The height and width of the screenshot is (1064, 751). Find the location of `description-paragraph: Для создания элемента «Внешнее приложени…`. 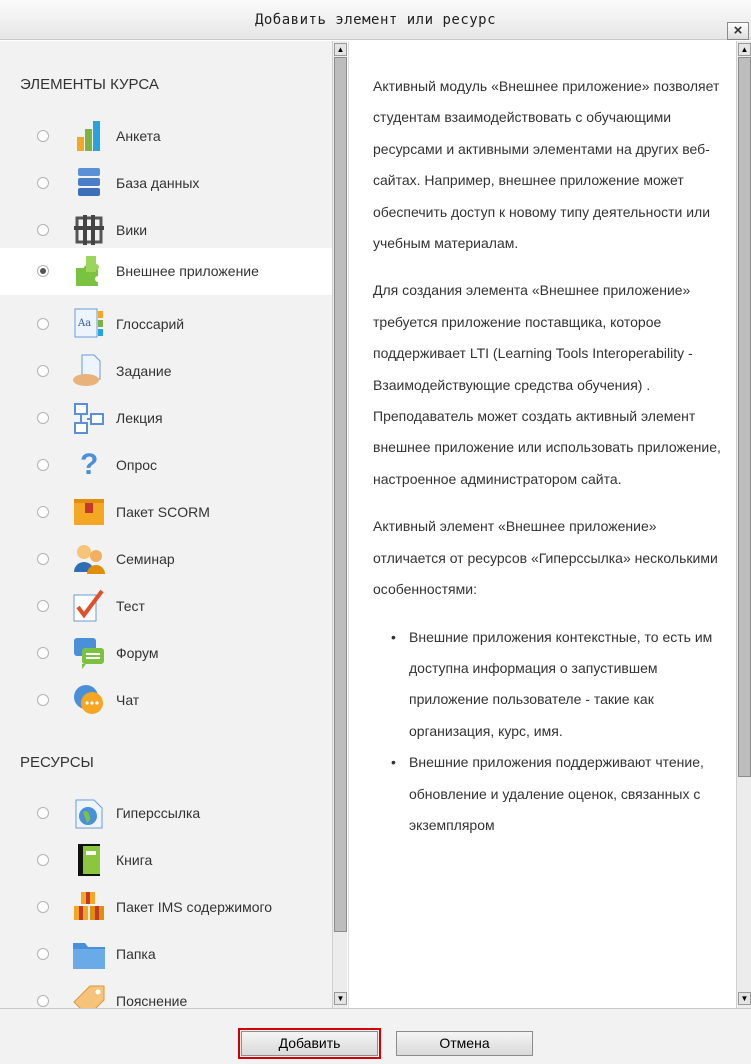

description-paragraph: Для создания элемента «Внешнее приложени… is located at coordinates (547, 384).